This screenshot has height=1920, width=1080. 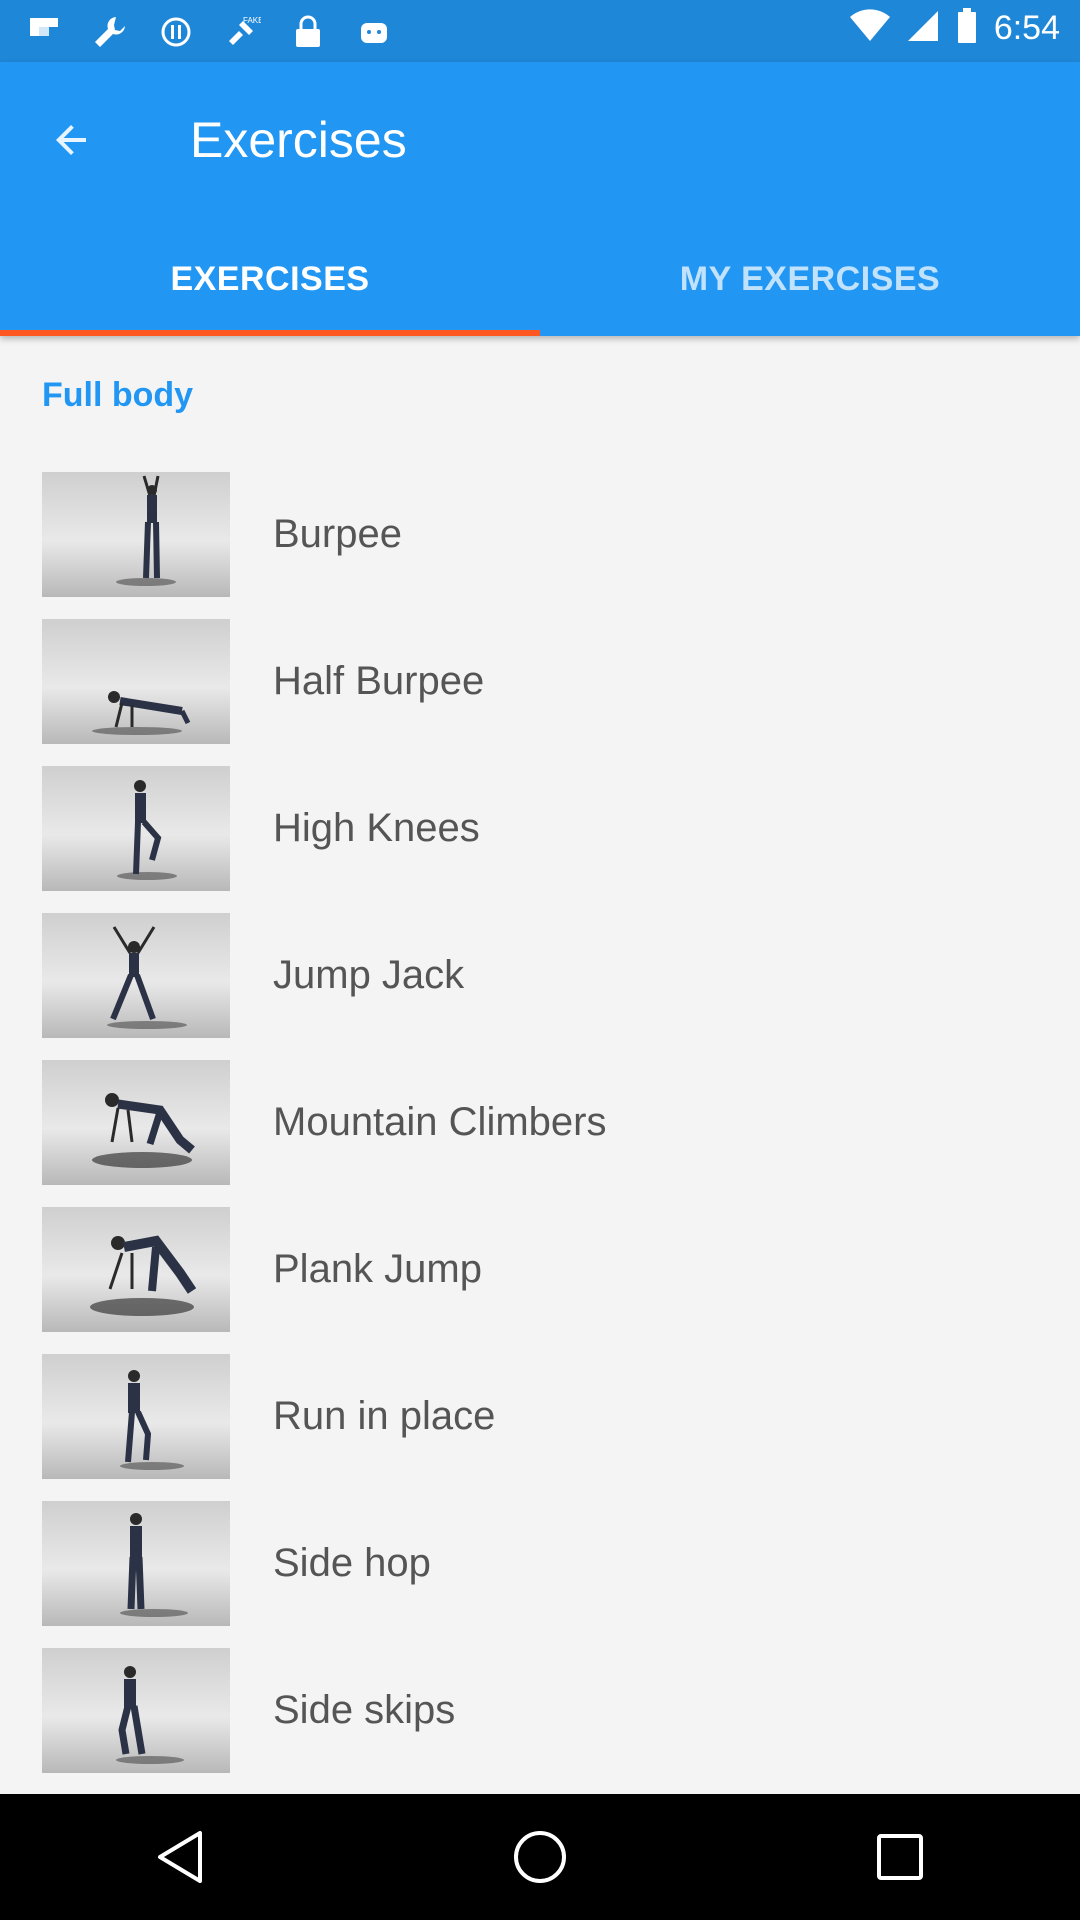 I want to click on exercise-name: Jump Jack, so click(x=369, y=975).